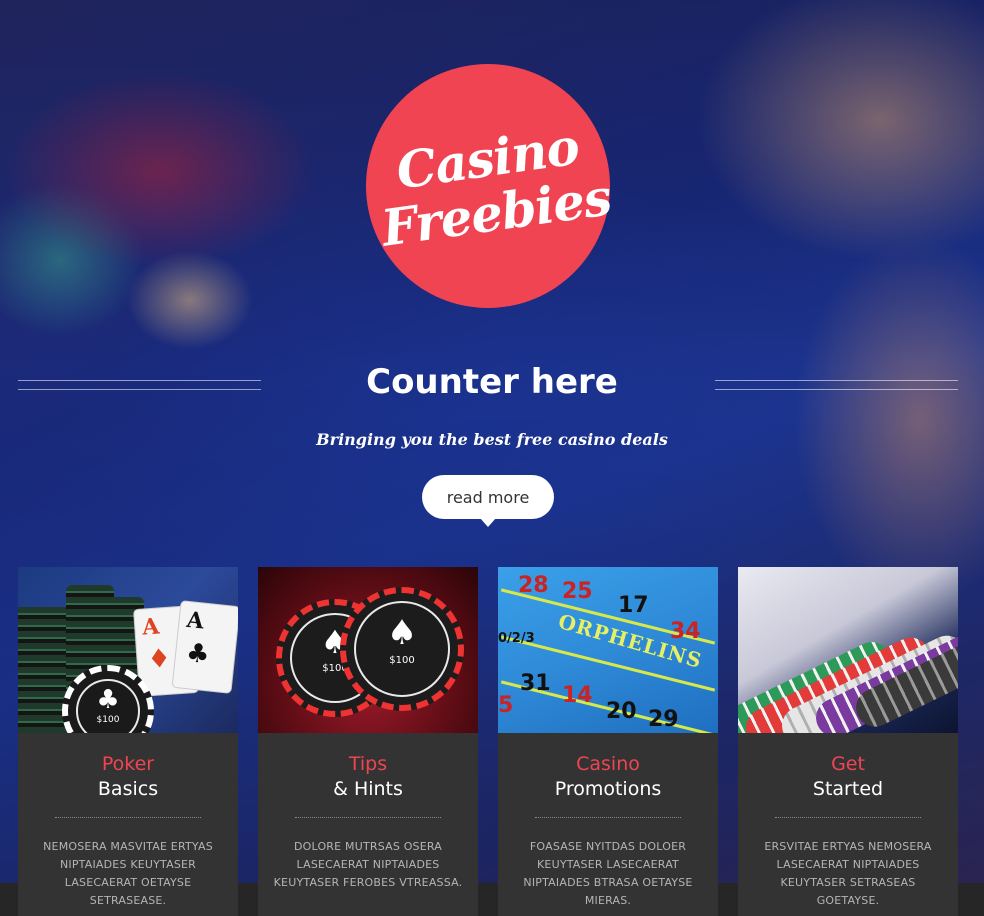  I want to click on playing-card-2: A ♣, so click(204, 647).